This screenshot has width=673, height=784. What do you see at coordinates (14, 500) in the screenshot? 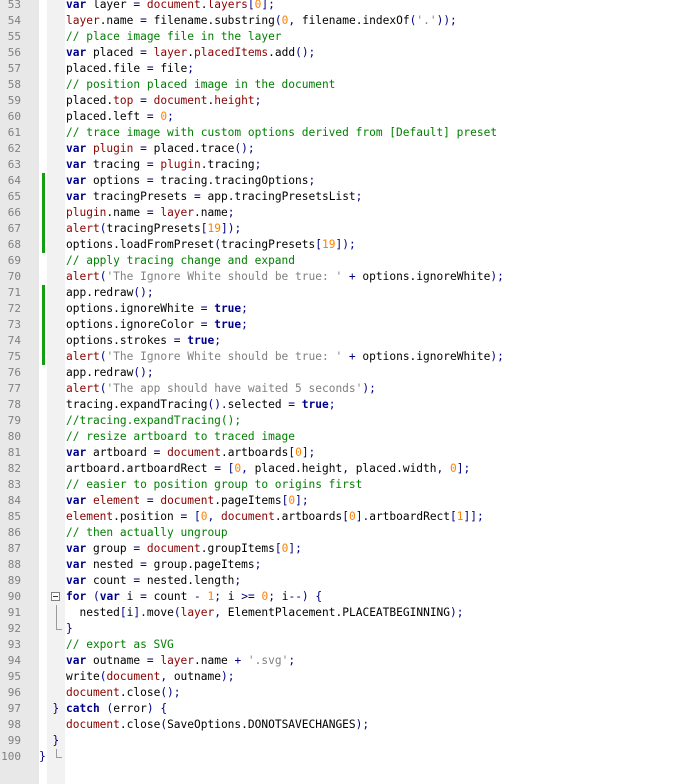
I see `line-number: 84` at bounding box center [14, 500].